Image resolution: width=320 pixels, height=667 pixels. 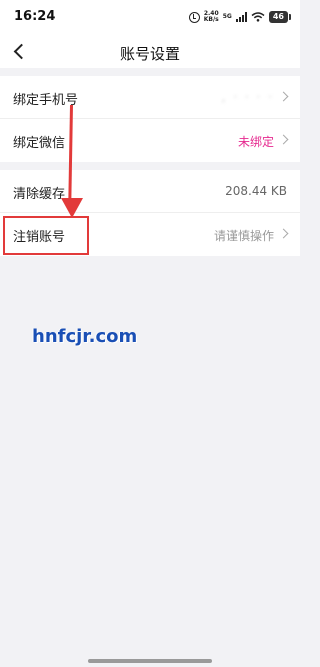 What do you see at coordinates (150, 661) in the screenshot?
I see `home-indicator` at bounding box center [150, 661].